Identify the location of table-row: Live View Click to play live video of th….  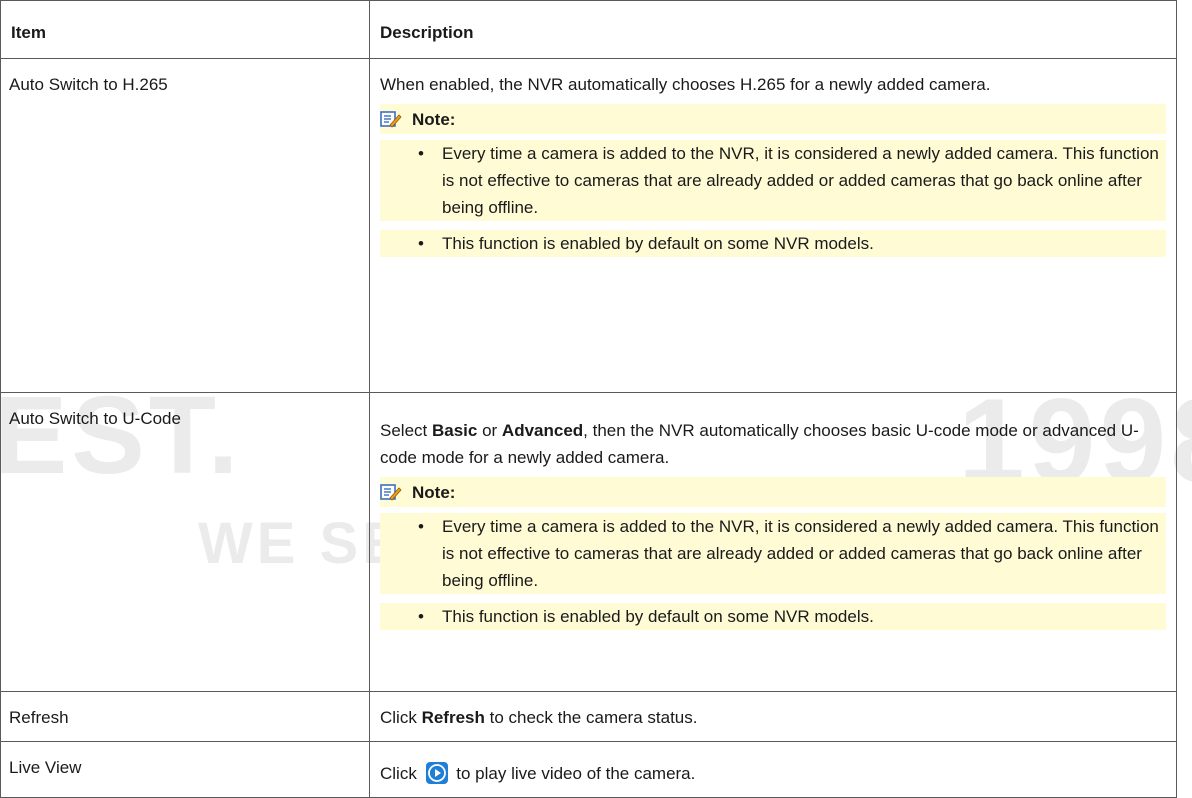
(588, 769).